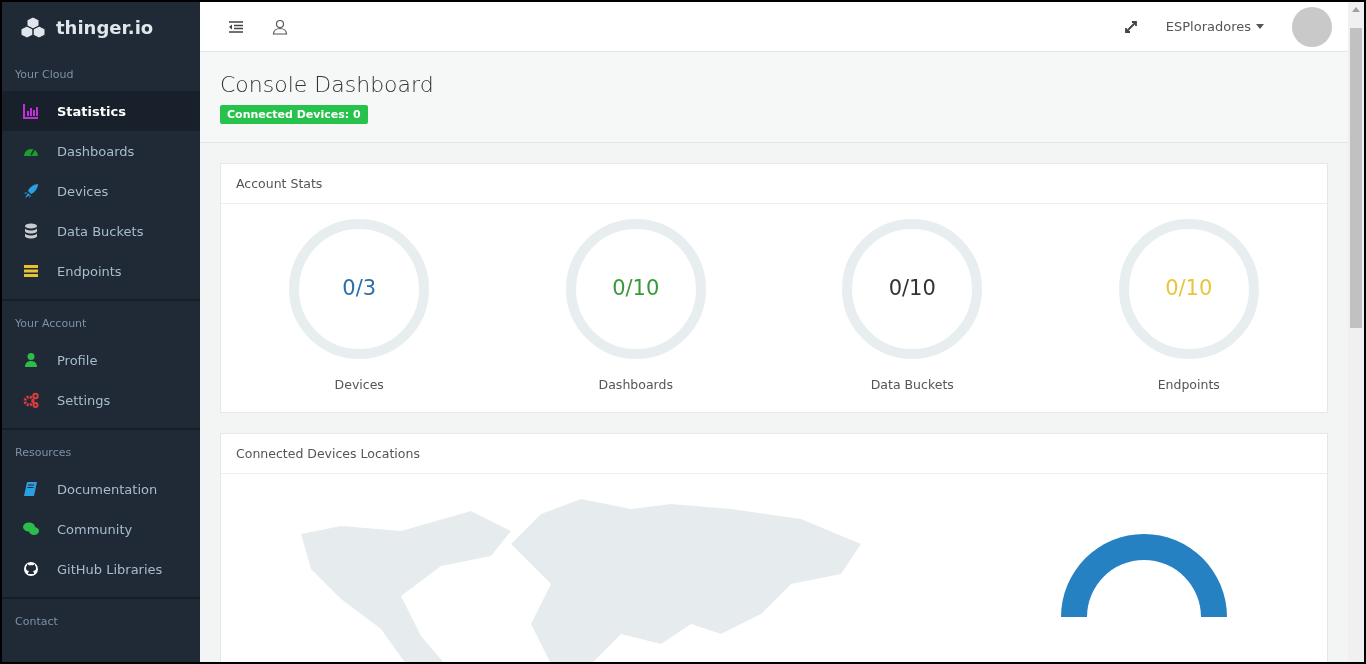 The image size is (1366, 664). I want to click on section-heading: Your Cloud, so click(44, 75).